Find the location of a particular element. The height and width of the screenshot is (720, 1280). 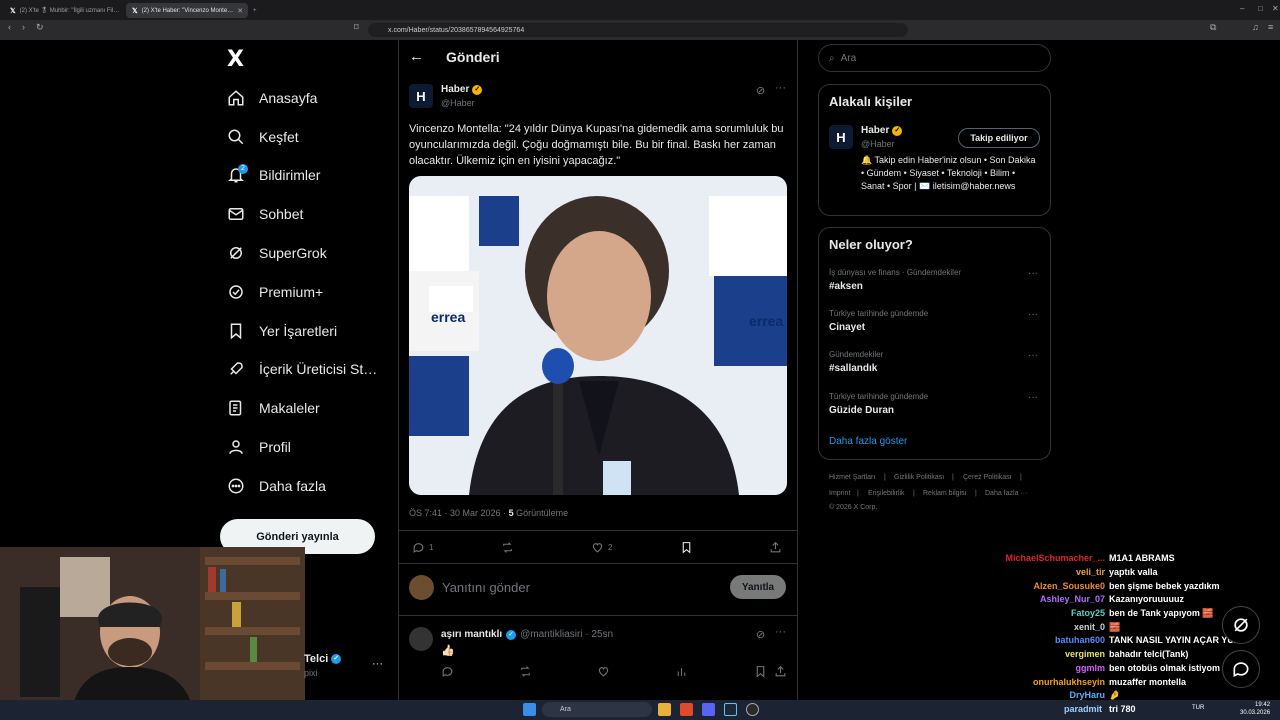

nav-bookmarks: Yer İşaretleri is located at coordinates (282, 331).